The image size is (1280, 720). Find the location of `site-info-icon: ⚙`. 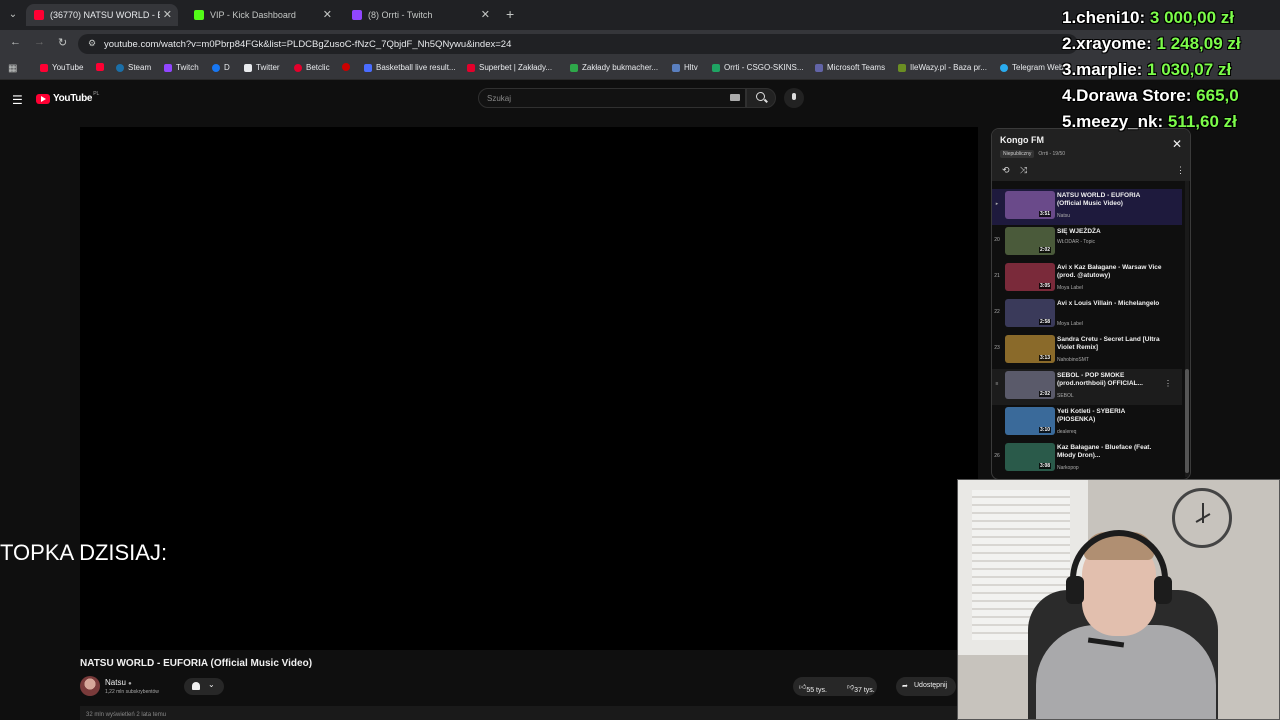

site-info-icon: ⚙ is located at coordinates (92, 43).